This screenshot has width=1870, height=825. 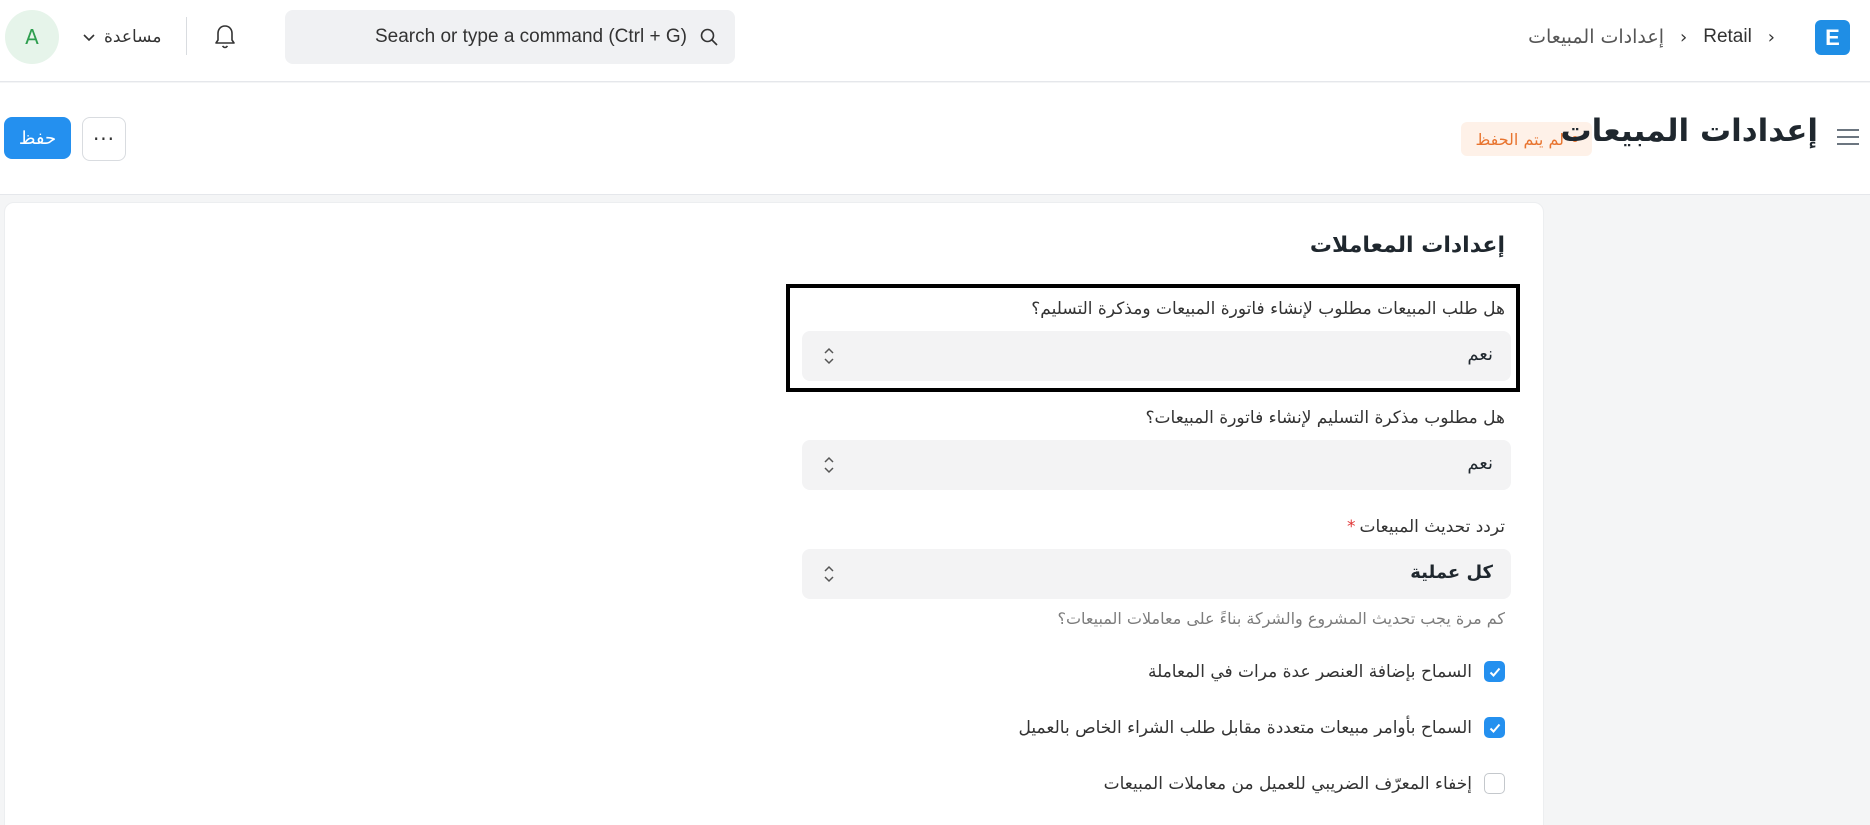 I want to click on select-update-frequency: كل عملية, so click(x=1156, y=574).